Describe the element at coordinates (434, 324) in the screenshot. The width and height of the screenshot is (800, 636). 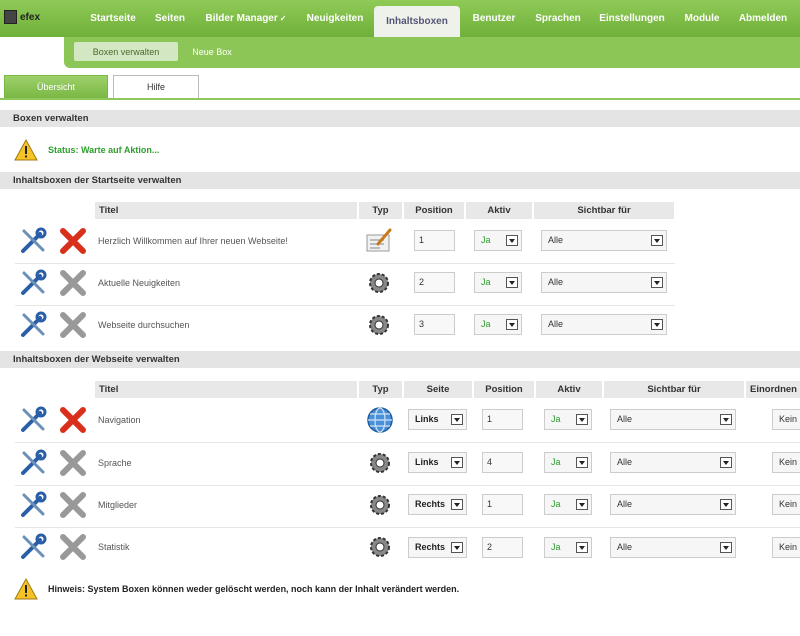
I see `position-input: 3` at that location.